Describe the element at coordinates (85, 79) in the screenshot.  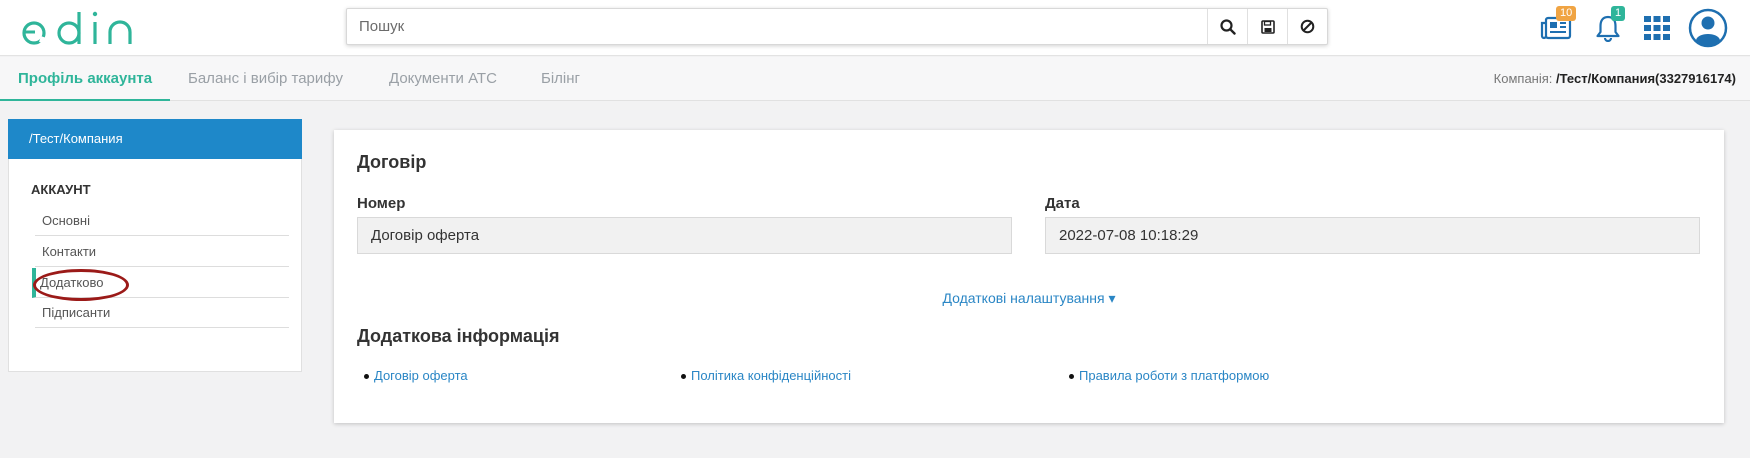
I see `tab-account-profile: Профіль аккаунта` at that location.